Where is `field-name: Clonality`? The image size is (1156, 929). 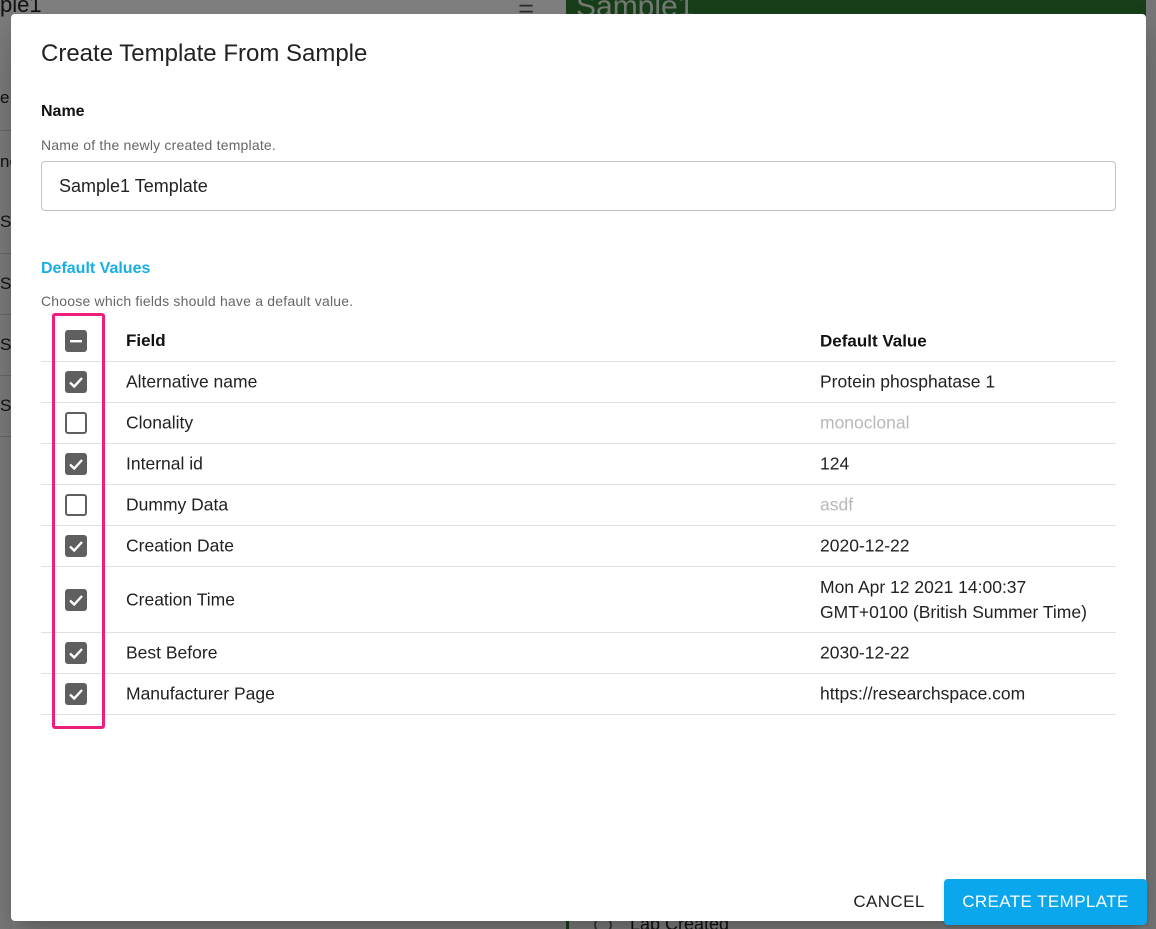 field-name: Clonality is located at coordinates (160, 422).